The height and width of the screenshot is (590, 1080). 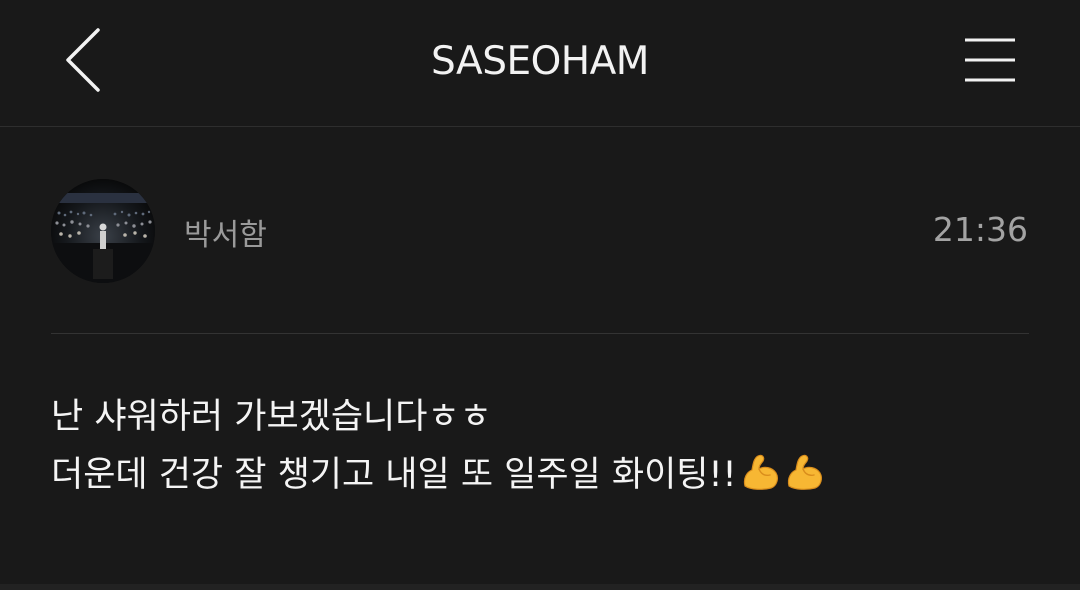 What do you see at coordinates (271, 417) in the screenshot?
I see `message-line: 난 샤워하러 가보겠습니다ㅎㅎ` at bounding box center [271, 417].